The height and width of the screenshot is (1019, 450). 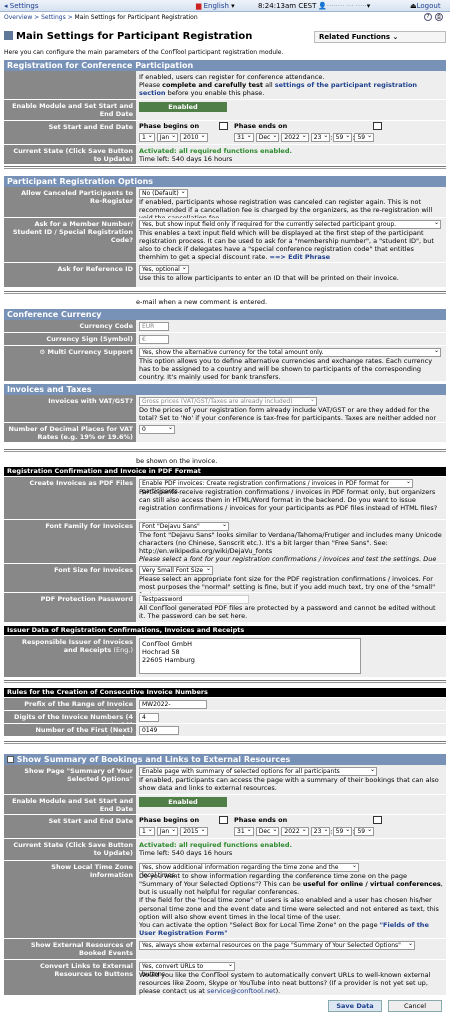 What do you see at coordinates (295, 137) in the screenshot?
I see `end-year-select: 2022` at bounding box center [295, 137].